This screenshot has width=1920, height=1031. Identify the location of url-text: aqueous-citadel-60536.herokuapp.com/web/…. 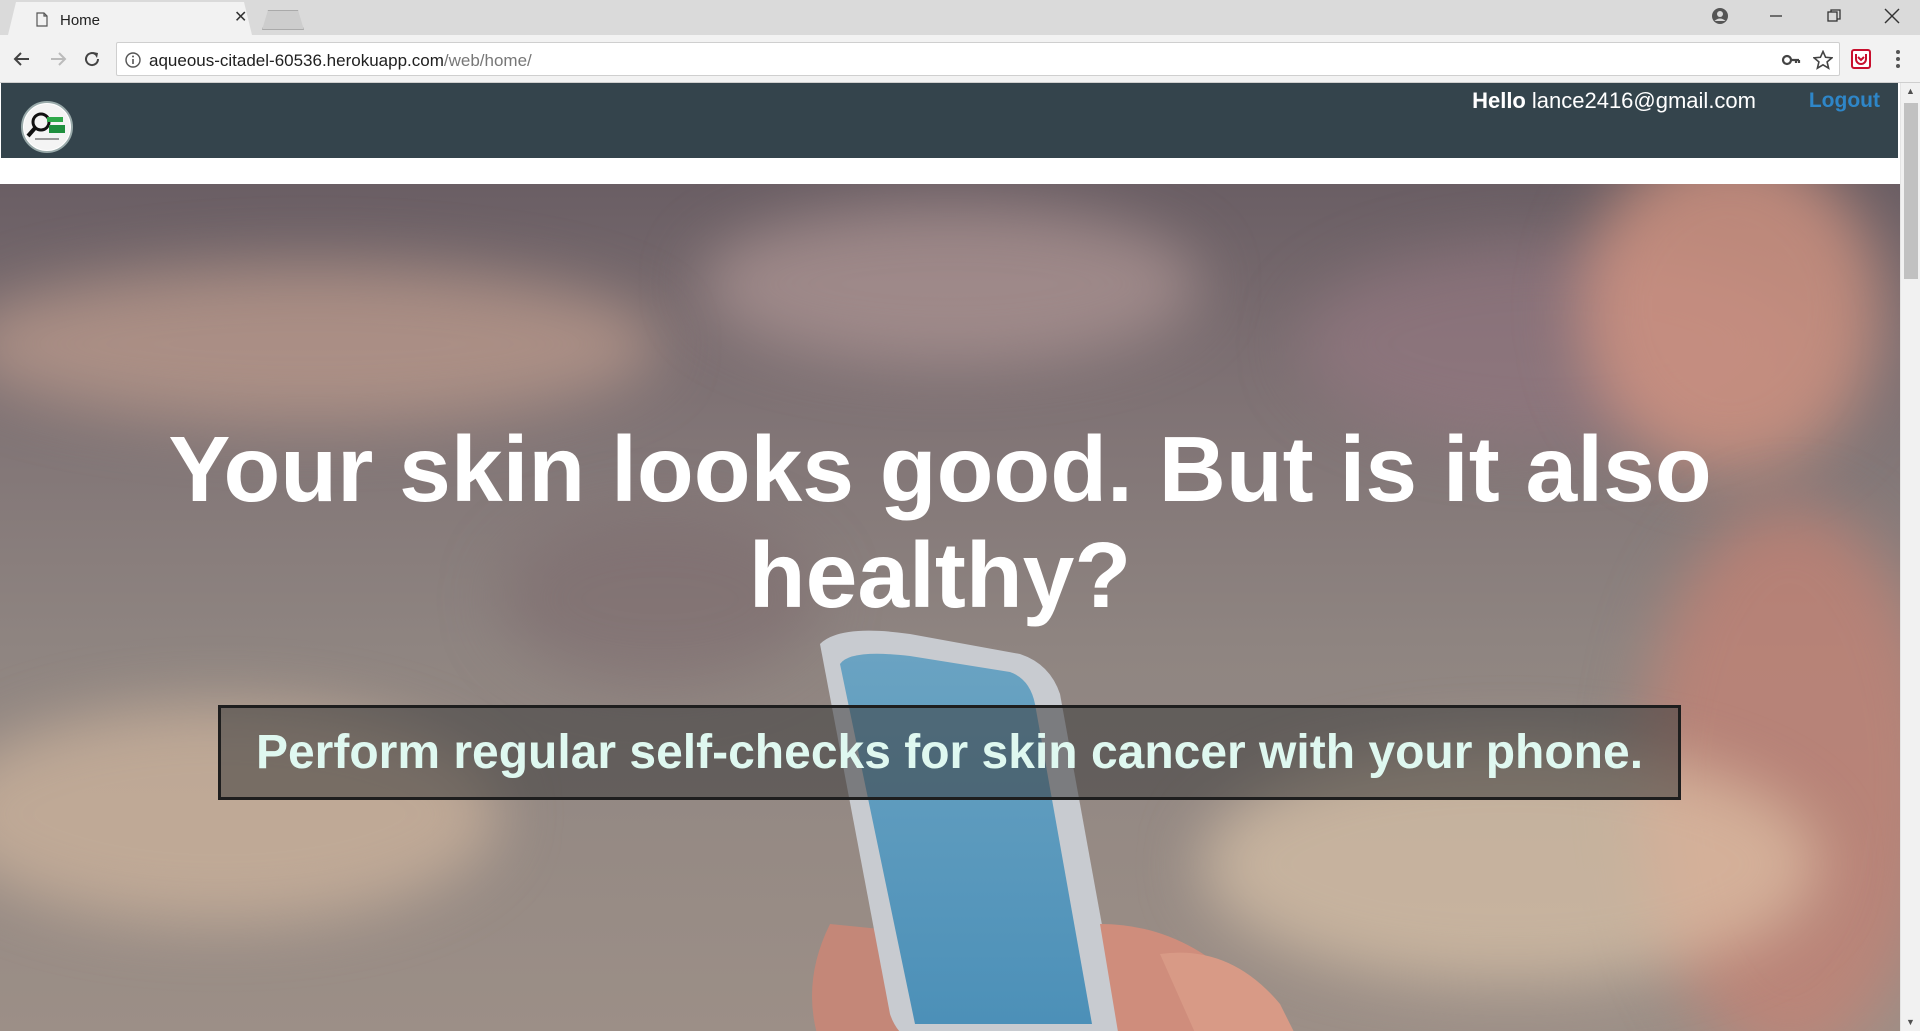
(340, 61).